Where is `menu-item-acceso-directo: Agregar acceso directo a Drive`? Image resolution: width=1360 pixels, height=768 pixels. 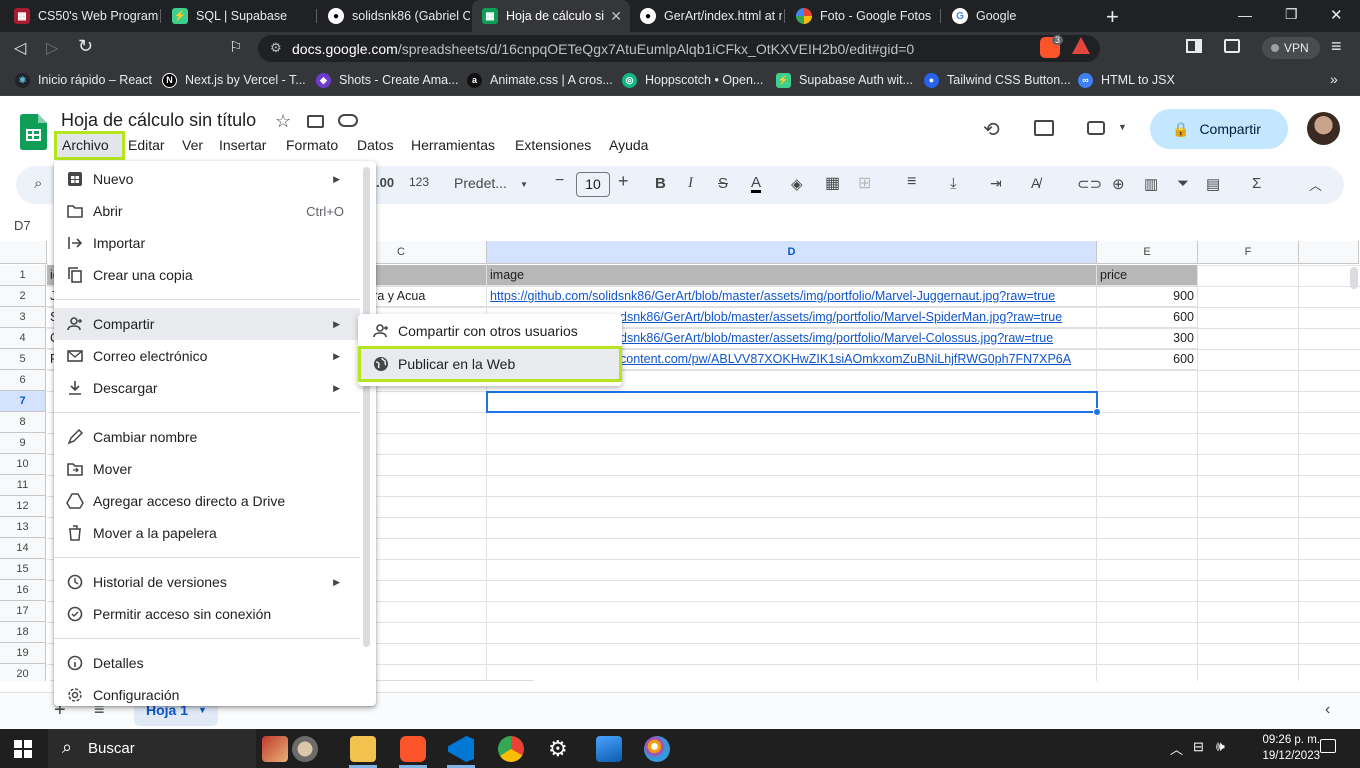
menu-item-acceso-directo: Agregar acceso directo a Drive is located at coordinates (207, 501).